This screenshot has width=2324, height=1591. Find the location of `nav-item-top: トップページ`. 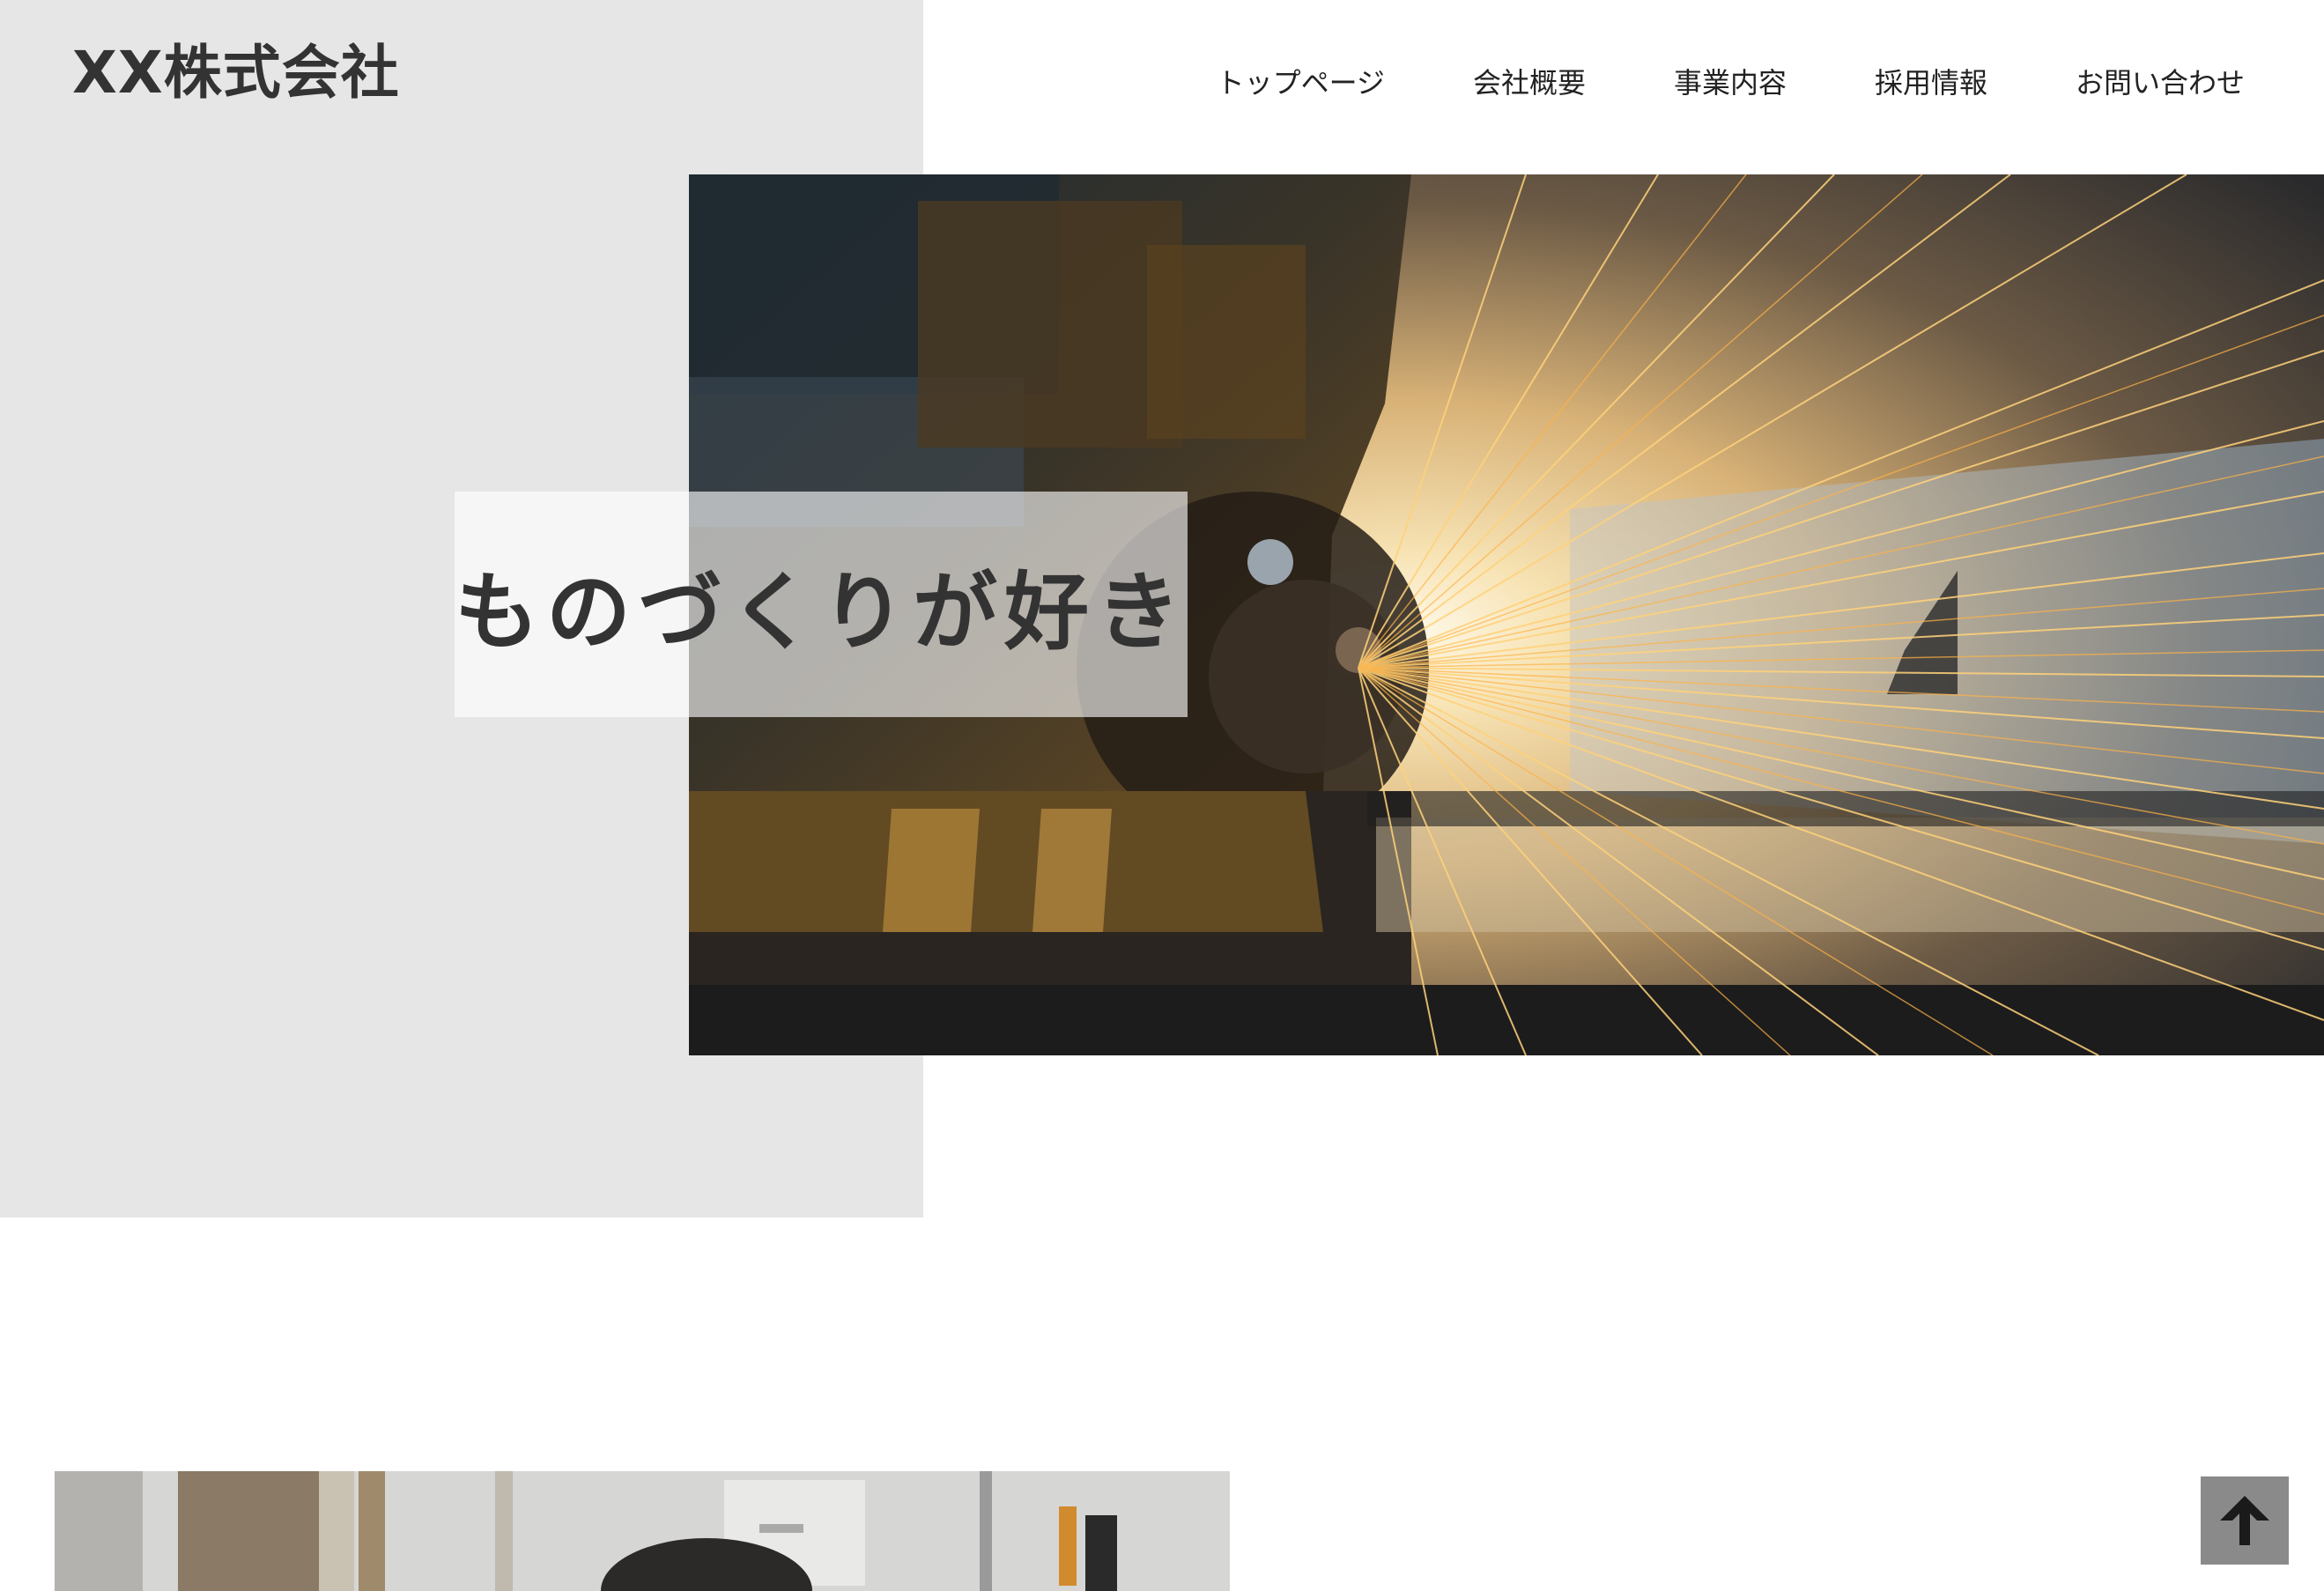

nav-item-top: トップページ is located at coordinates (1301, 83).